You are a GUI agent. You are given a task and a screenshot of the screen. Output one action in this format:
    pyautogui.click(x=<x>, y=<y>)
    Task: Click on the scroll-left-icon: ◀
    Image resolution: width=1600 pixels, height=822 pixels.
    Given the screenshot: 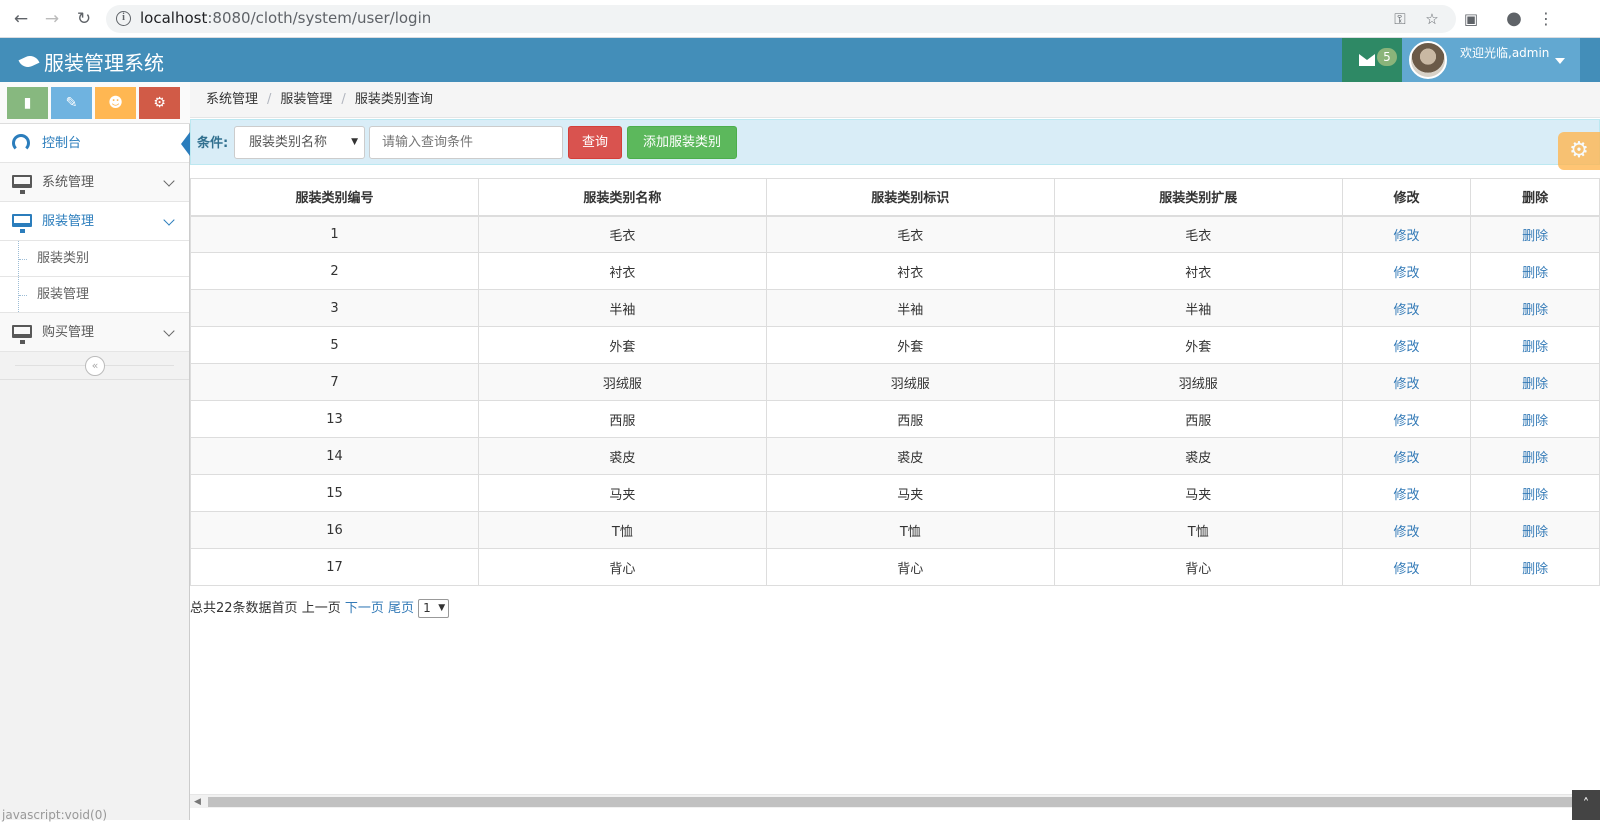 What is the action you would take?
    pyautogui.click(x=197, y=802)
    